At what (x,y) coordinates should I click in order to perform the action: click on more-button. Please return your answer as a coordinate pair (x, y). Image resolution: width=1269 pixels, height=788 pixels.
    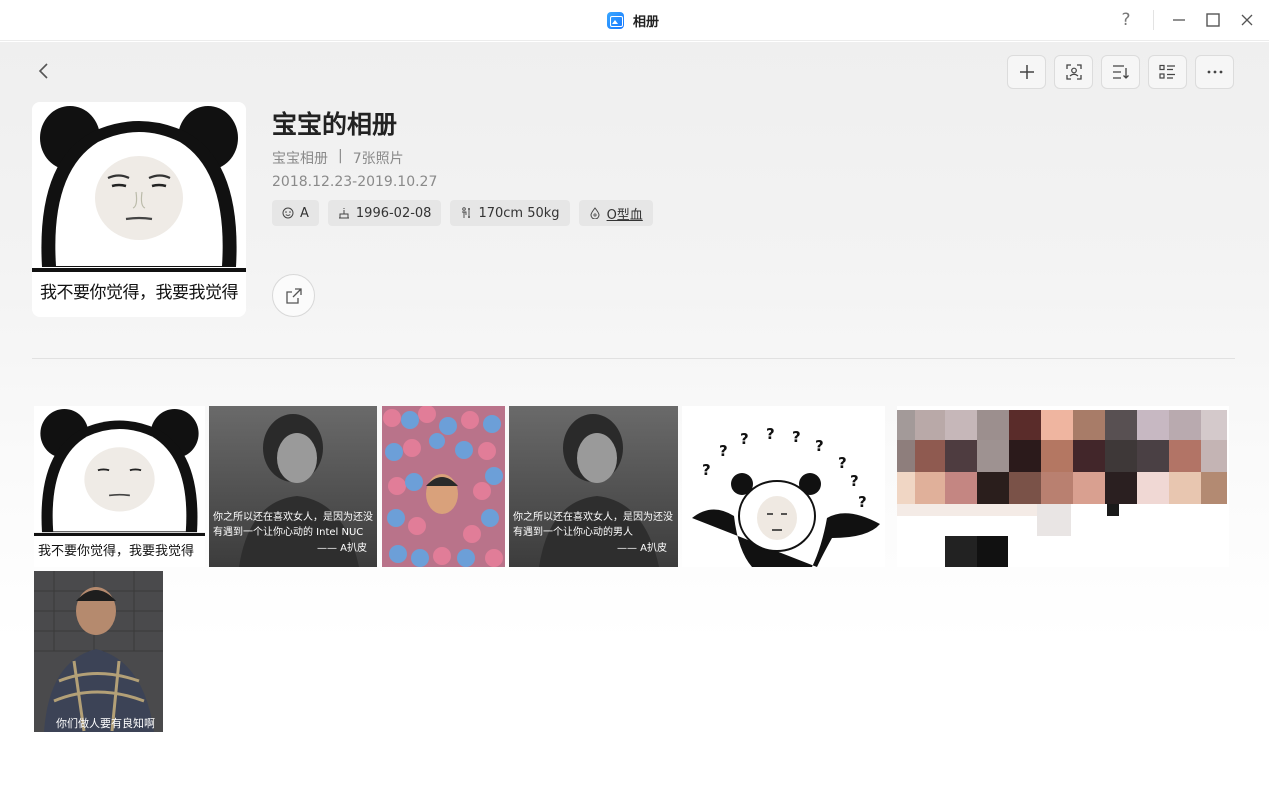
    Looking at the image, I should click on (1214, 72).